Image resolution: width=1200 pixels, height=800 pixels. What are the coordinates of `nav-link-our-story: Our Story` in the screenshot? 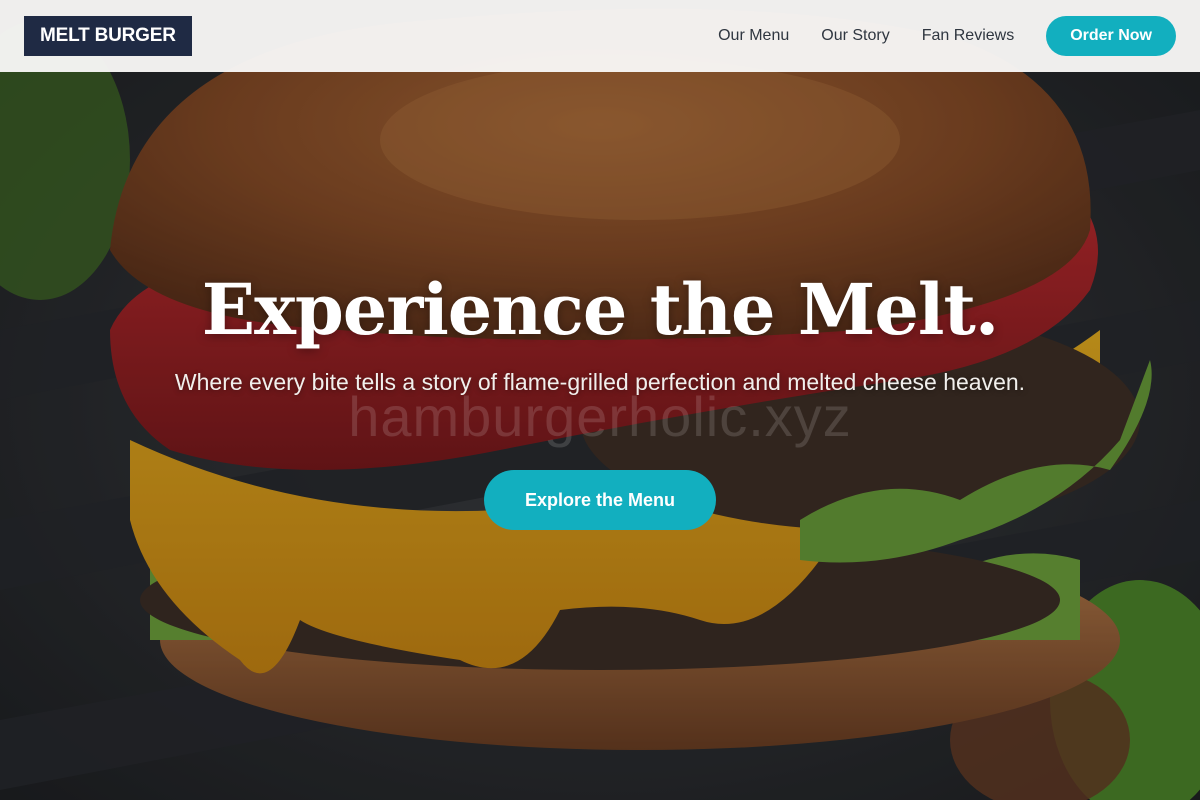 It's located at (855, 36).